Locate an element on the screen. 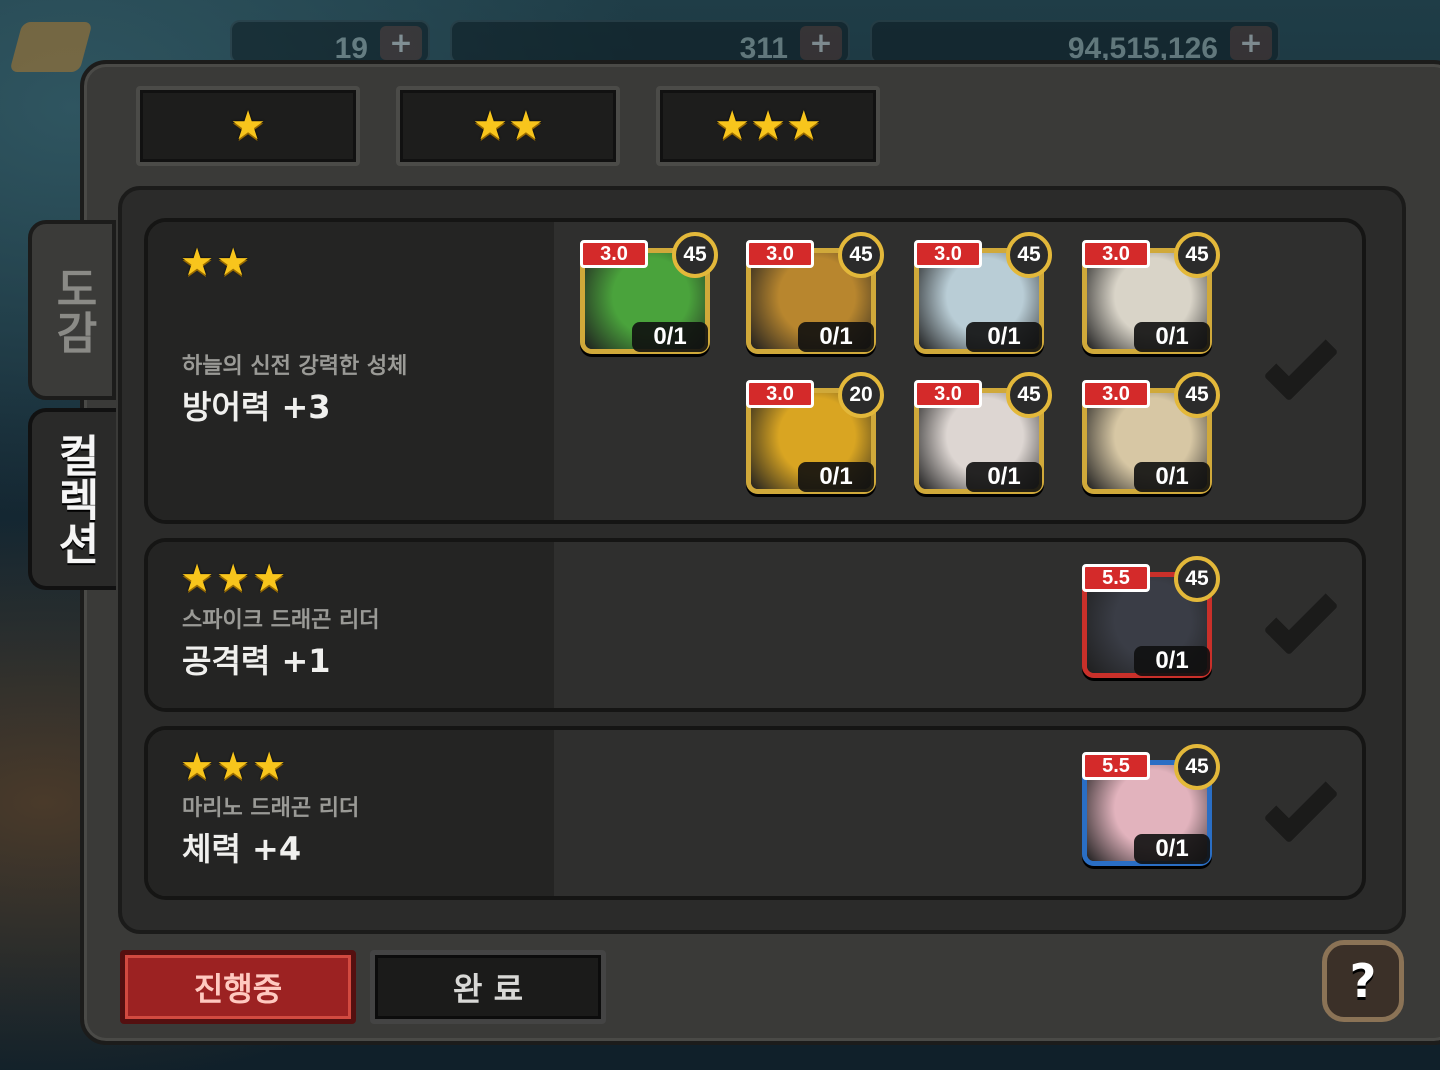 This screenshot has width=1440, height=1070. star-icon: ★★★ is located at coordinates (768, 126).